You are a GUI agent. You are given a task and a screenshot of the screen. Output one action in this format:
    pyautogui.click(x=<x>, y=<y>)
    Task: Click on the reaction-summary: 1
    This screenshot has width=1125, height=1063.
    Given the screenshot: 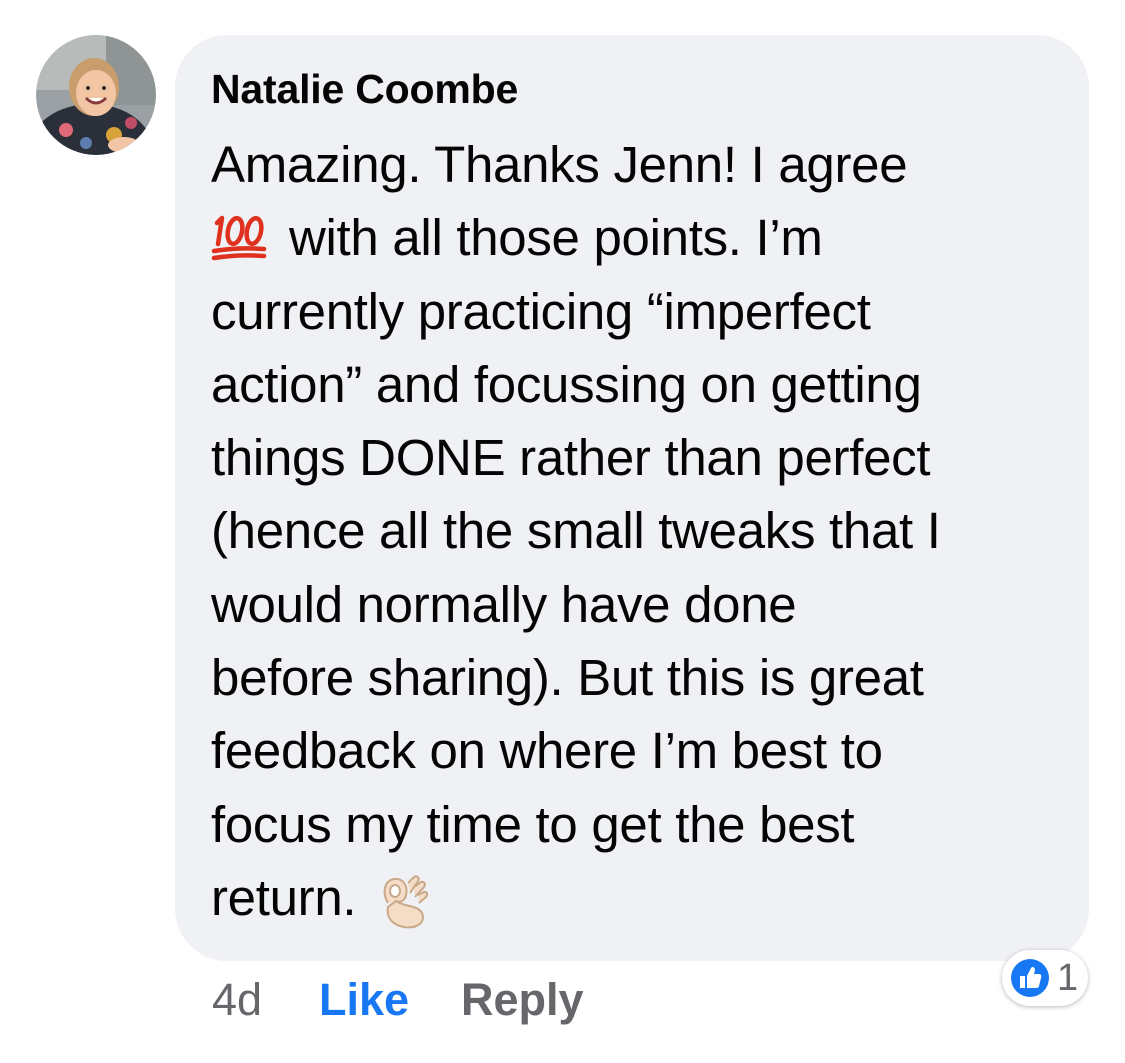 What is the action you would take?
    pyautogui.click(x=1045, y=978)
    